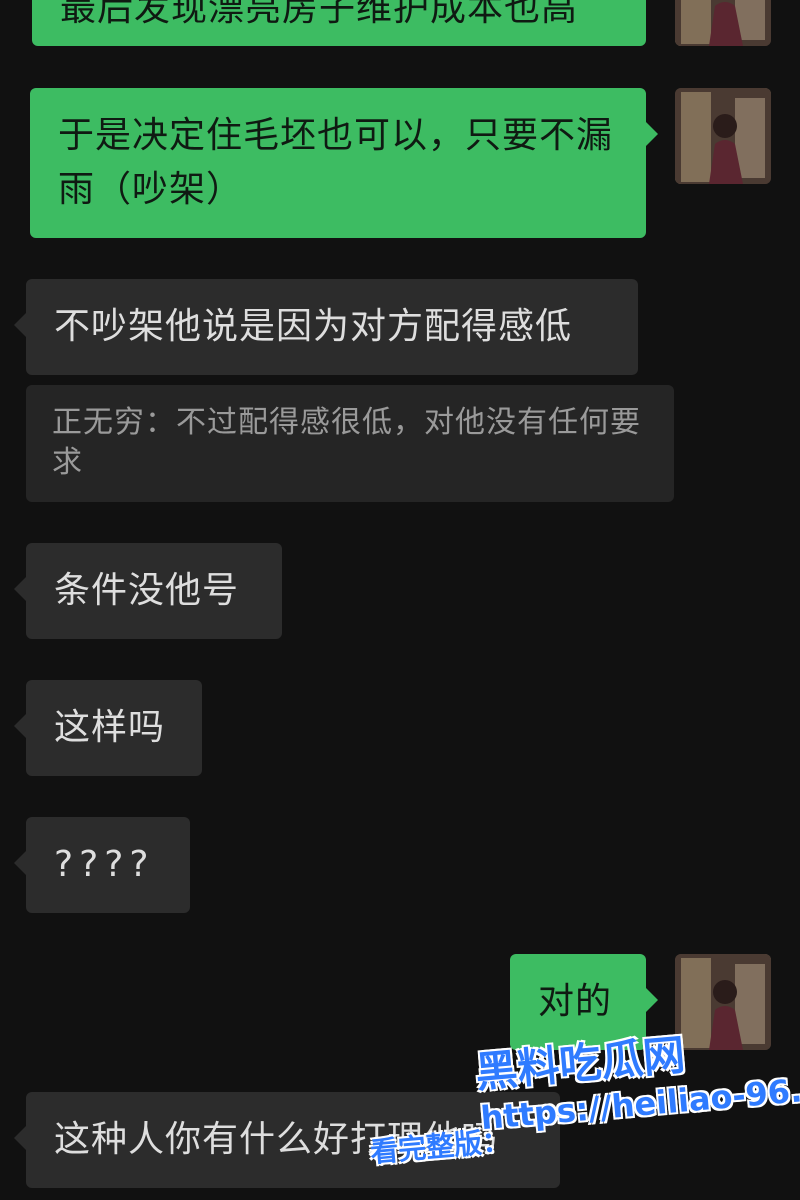  I want to click on message-bubble-received: 条件没他号, so click(148, 591).